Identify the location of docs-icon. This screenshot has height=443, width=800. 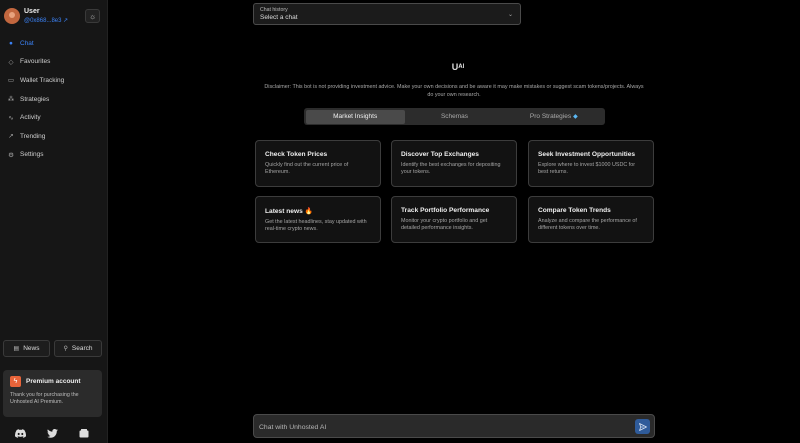
(84, 433).